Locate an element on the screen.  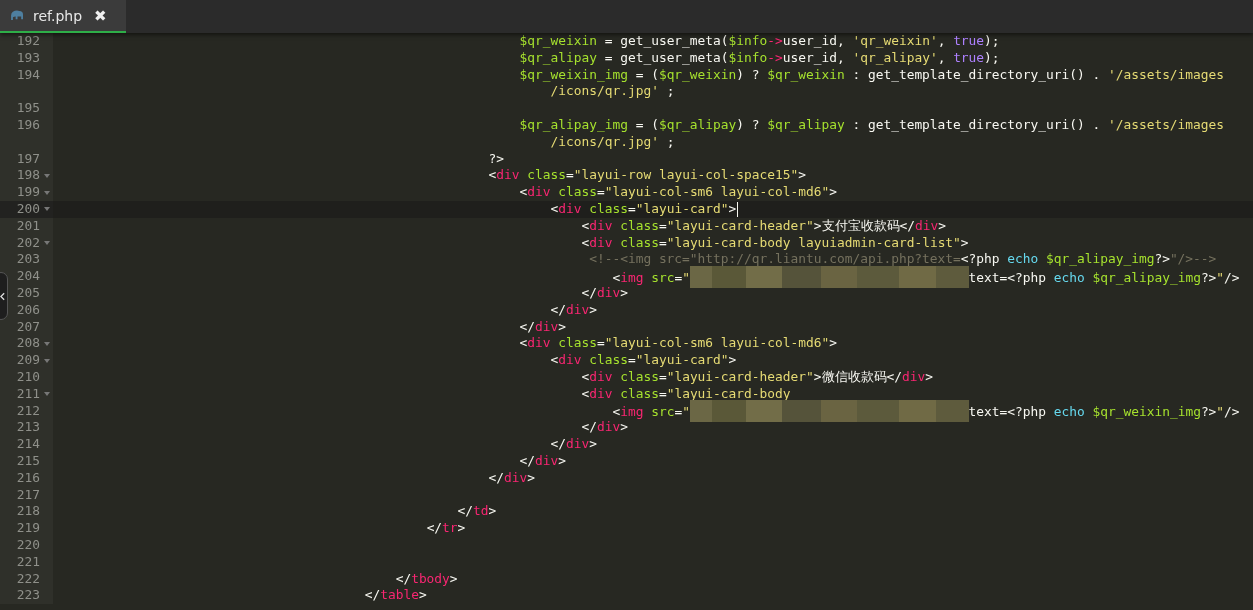
line-number: 204 is located at coordinates (27, 276).